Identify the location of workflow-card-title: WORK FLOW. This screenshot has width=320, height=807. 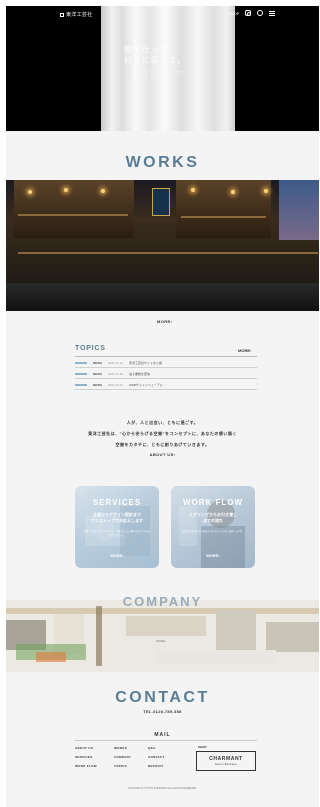
(213, 502).